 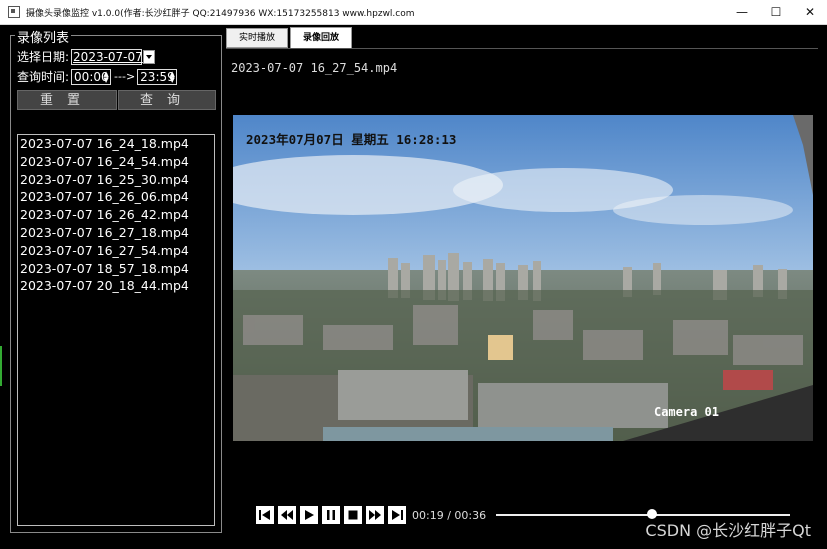 I want to click on list-item: 2023-07-07 16_26_06.mp4, so click(x=116, y=197).